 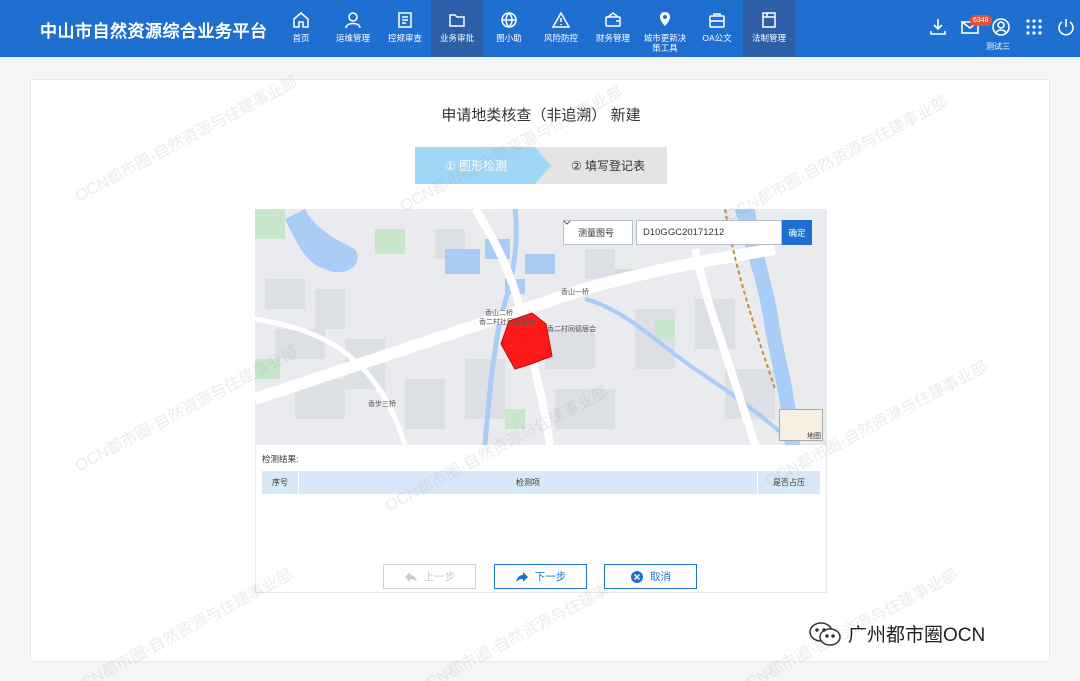 What do you see at coordinates (660, 577) in the screenshot?
I see `cancel-label: 取消` at bounding box center [660, 577].